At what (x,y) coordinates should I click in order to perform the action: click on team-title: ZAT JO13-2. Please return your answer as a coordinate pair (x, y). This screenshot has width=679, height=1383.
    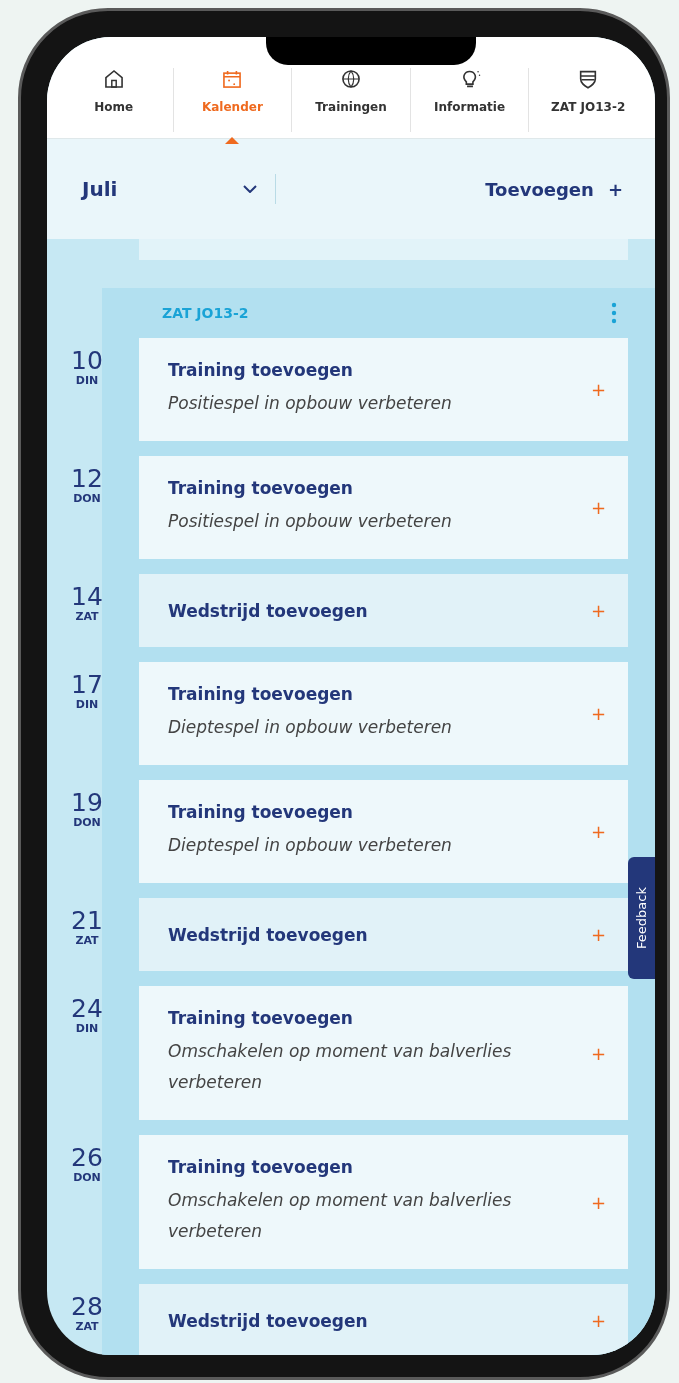
    Looking at the image, I should click on (205, 313).